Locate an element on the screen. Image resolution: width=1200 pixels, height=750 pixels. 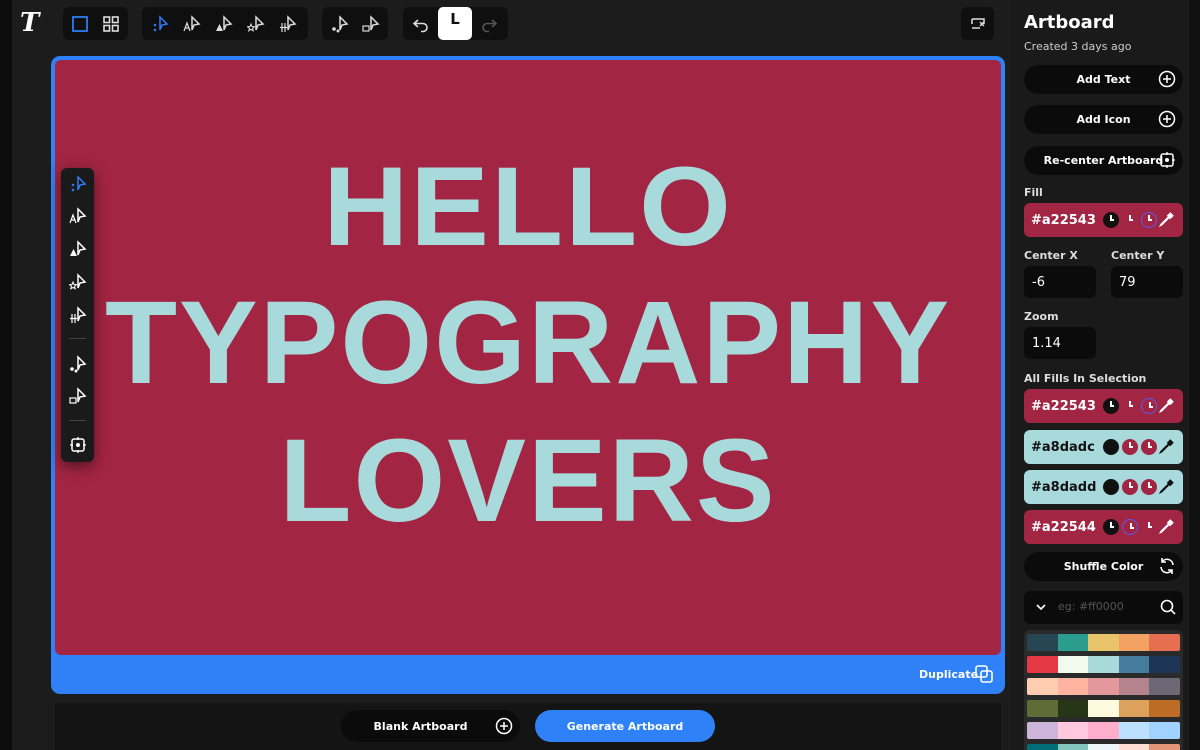
fill-swatch: #a22543 is located at coordinates (1103, 220).